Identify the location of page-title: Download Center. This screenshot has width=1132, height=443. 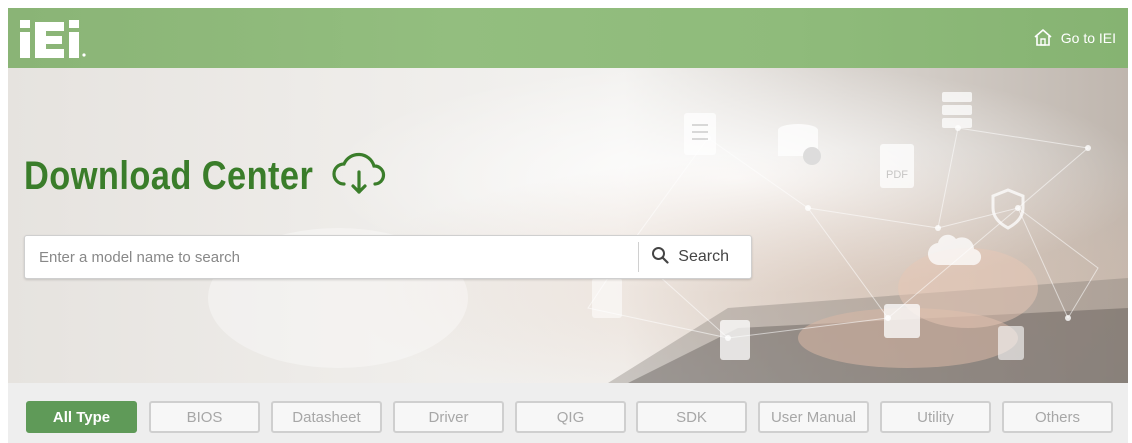
(169, 176).